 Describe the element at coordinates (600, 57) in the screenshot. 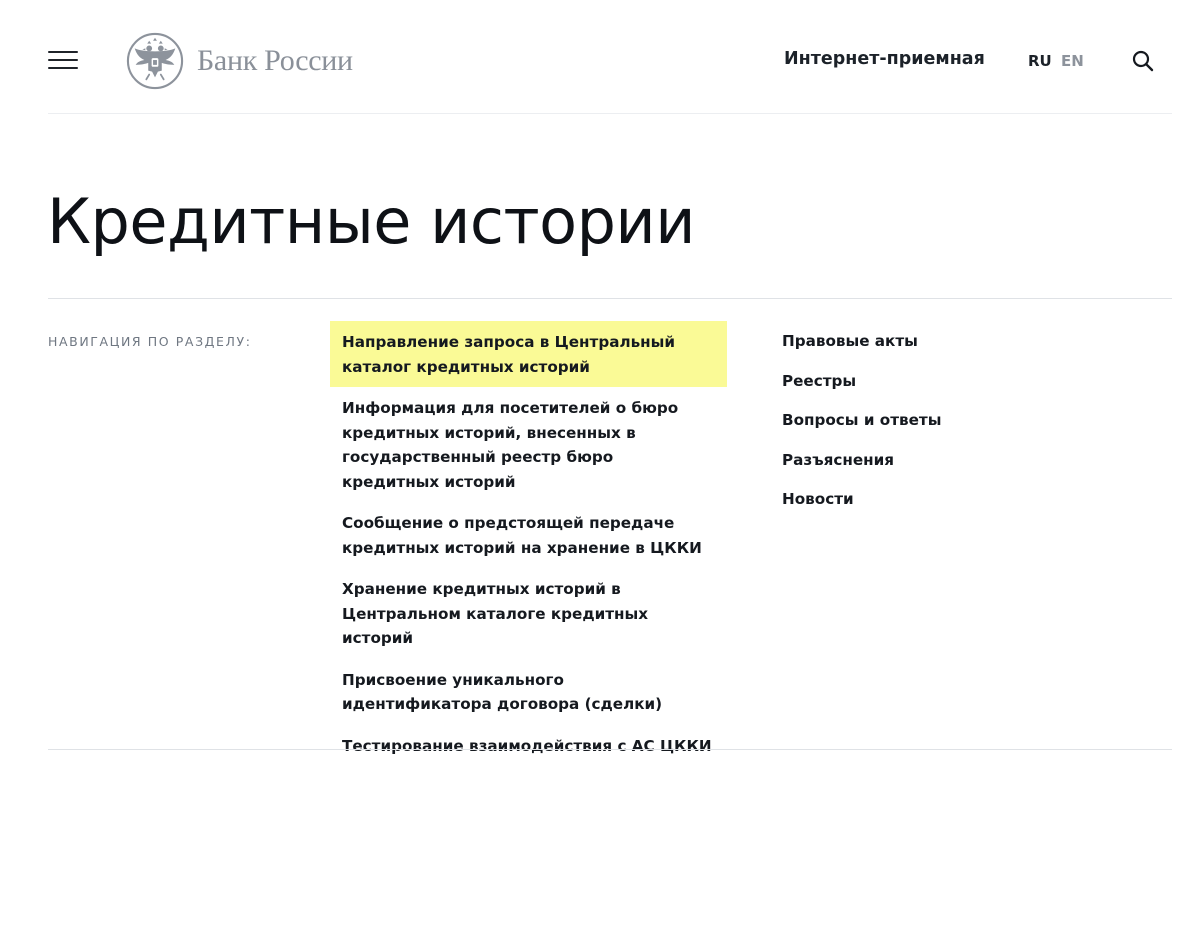

I see `site-header: Банк России Интернет-приемная RU EN` at that location.